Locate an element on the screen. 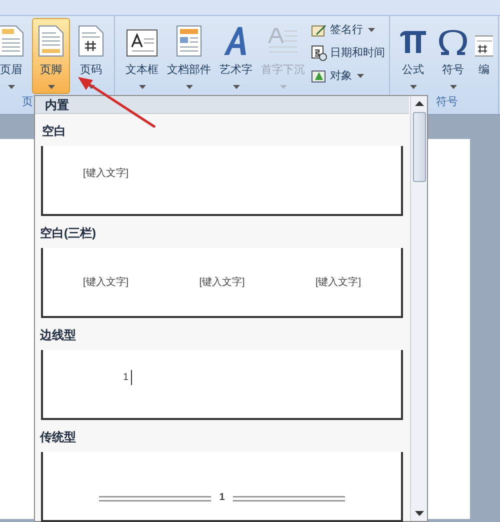  small-ribbon-button: 对象 is located at coordinates (348, 76).